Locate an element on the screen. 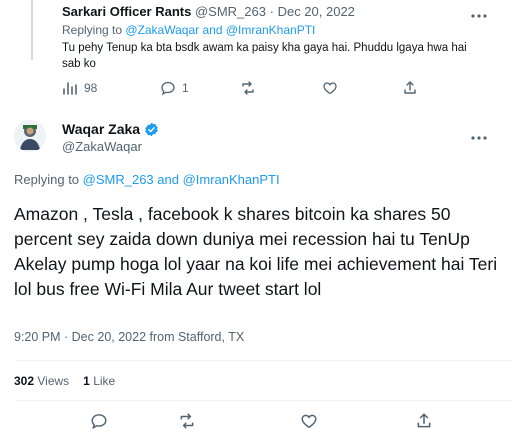  main-actions is located at coordinates (256, 424).